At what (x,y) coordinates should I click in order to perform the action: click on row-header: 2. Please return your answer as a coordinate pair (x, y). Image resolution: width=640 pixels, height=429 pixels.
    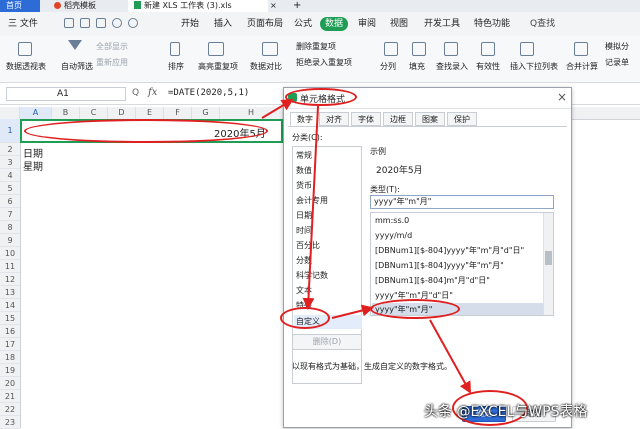
    Looking at the image, I should click on (10, 149).